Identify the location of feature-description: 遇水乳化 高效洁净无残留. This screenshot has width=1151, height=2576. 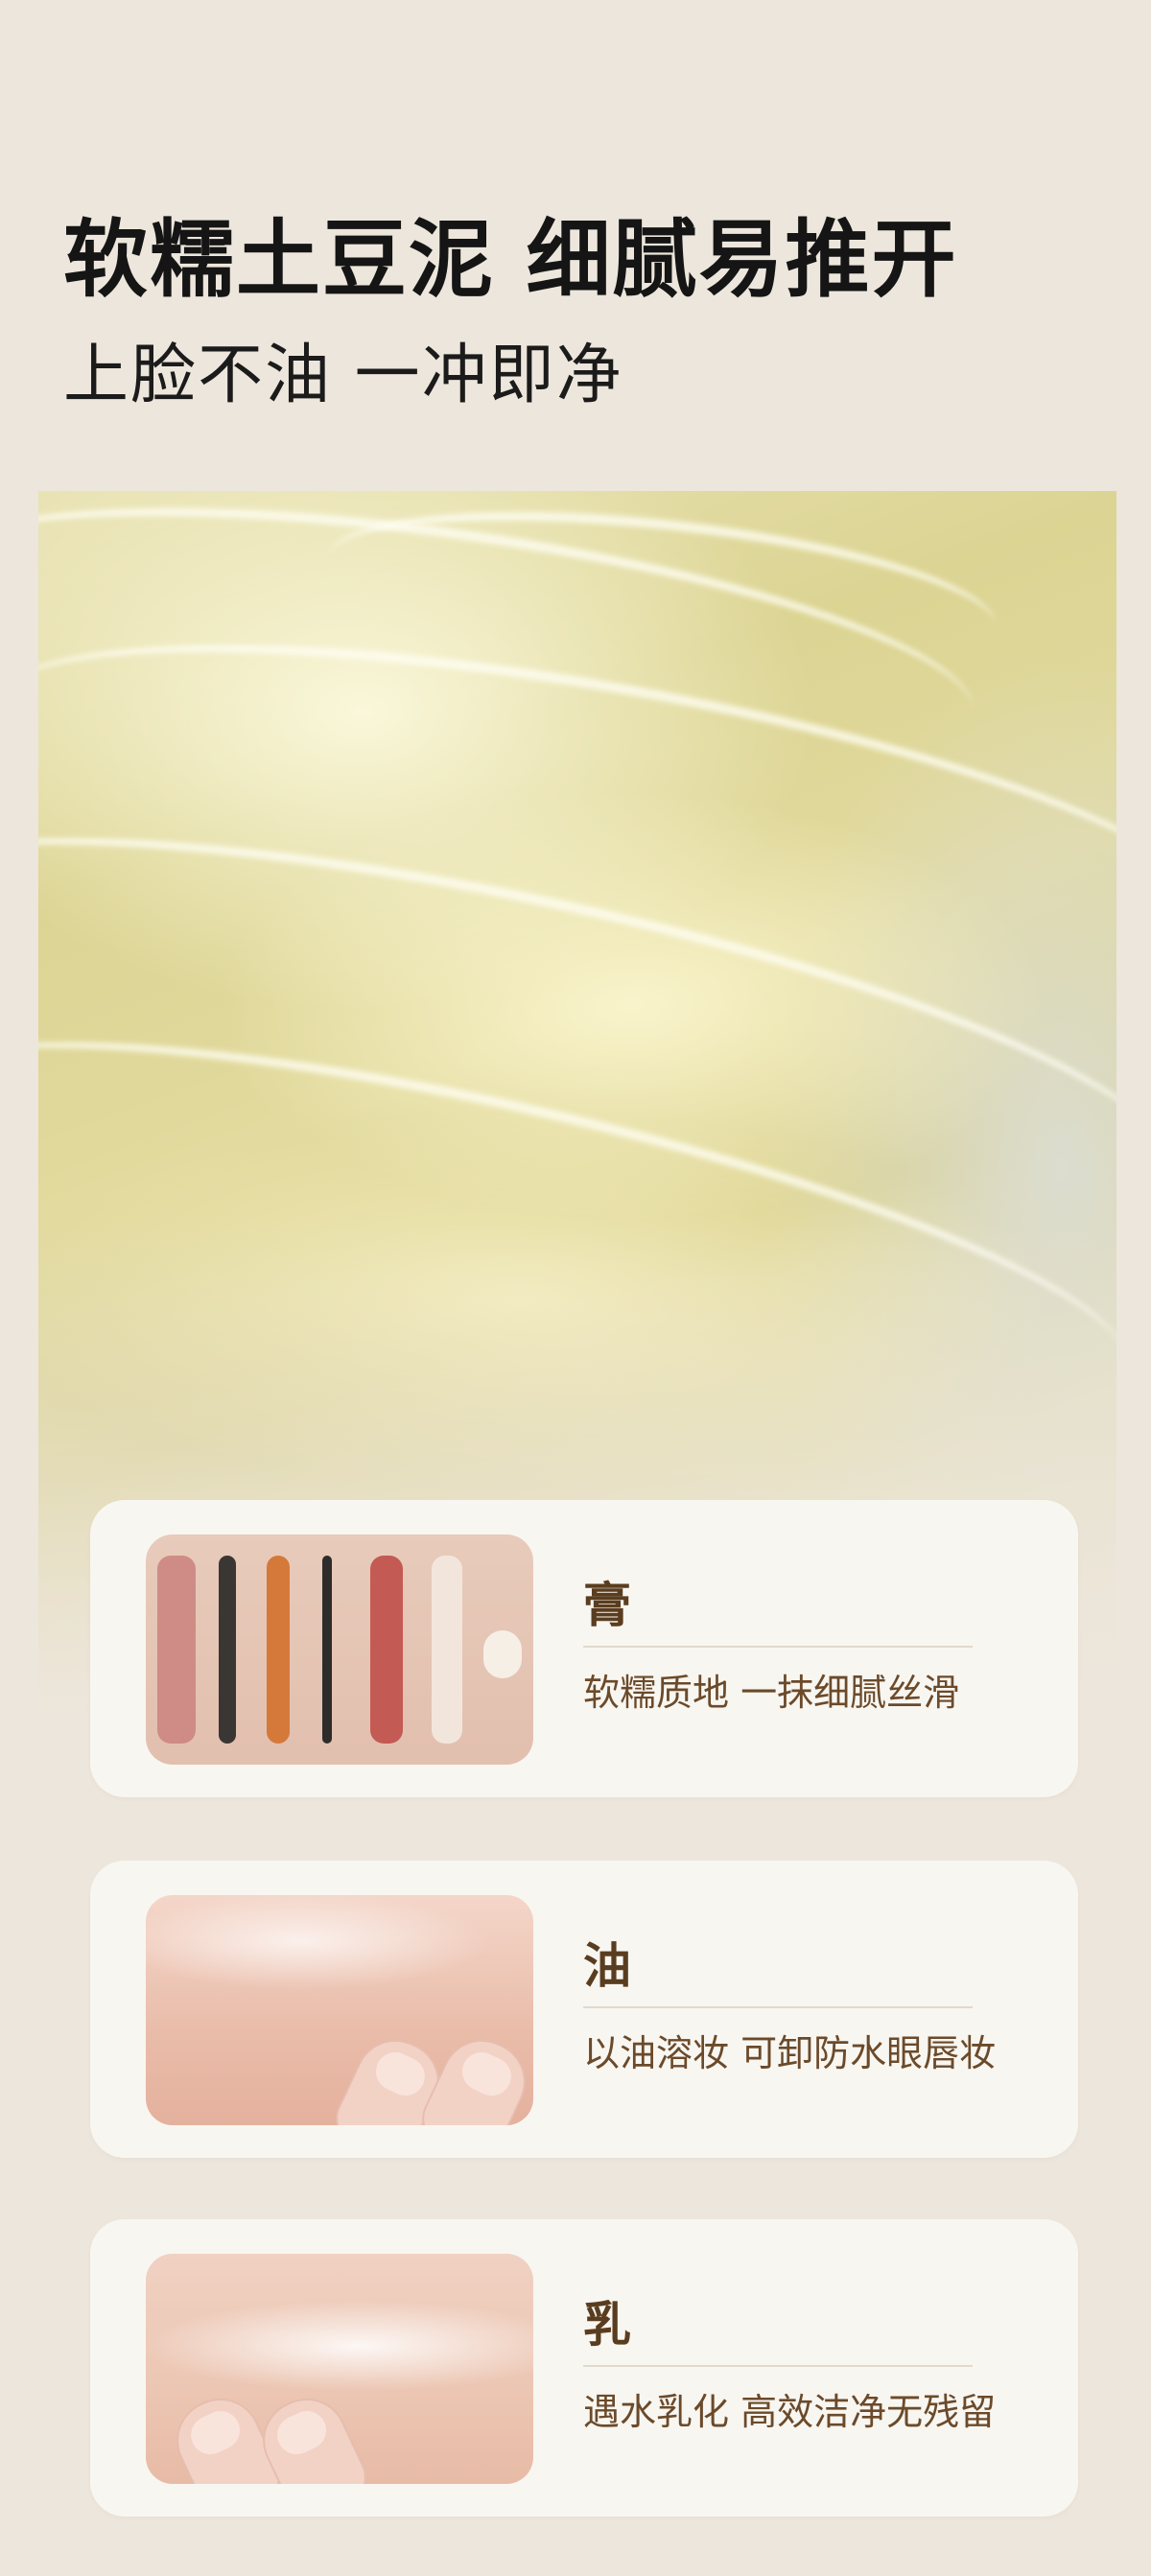
(790, 2412).